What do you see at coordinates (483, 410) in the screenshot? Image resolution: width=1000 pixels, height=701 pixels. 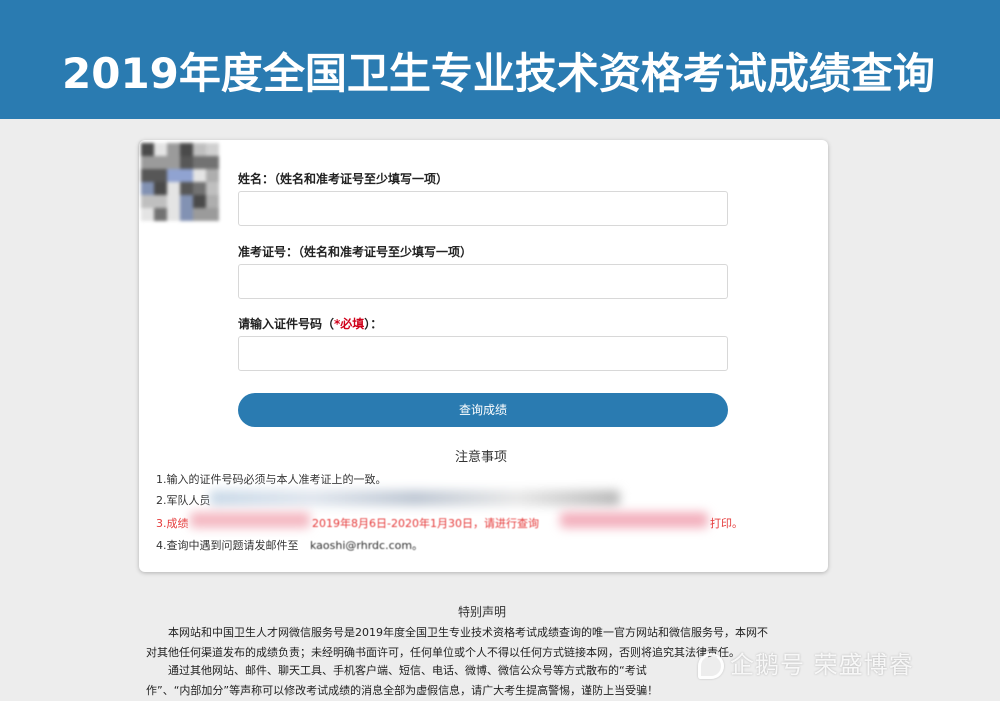 I see `query-score-button: 查询成绩` at bounding box center [483, 410].